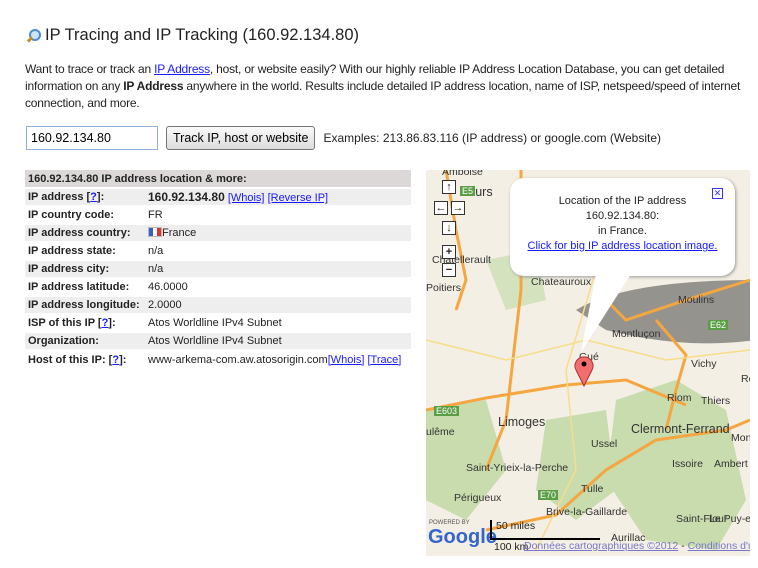 This screenshot has height=568, width=758. What do you see at coordinates (545, 530) in the screenshot?
I see `scale-bar: 50 miles` at bounding box center [545, 530].